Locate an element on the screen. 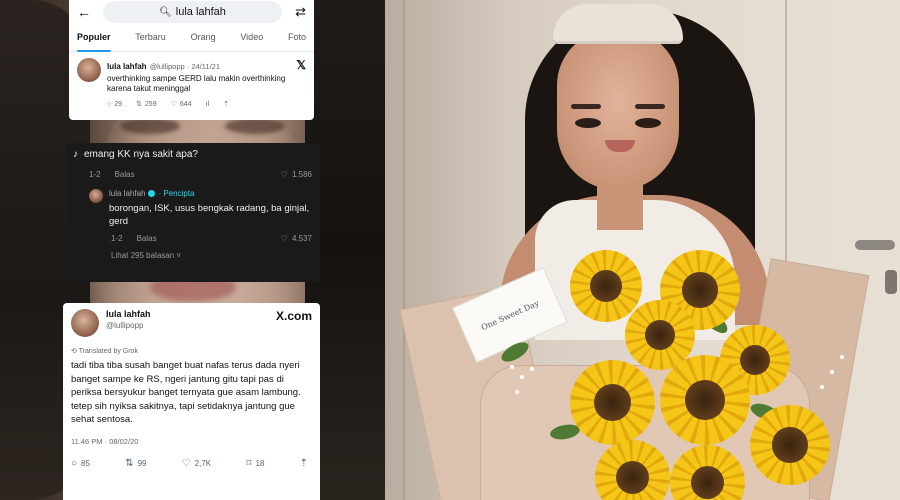 The height and width of the screenshot is (500, 900). creator-name: lula lahfah is located at coordinates (127, 193).